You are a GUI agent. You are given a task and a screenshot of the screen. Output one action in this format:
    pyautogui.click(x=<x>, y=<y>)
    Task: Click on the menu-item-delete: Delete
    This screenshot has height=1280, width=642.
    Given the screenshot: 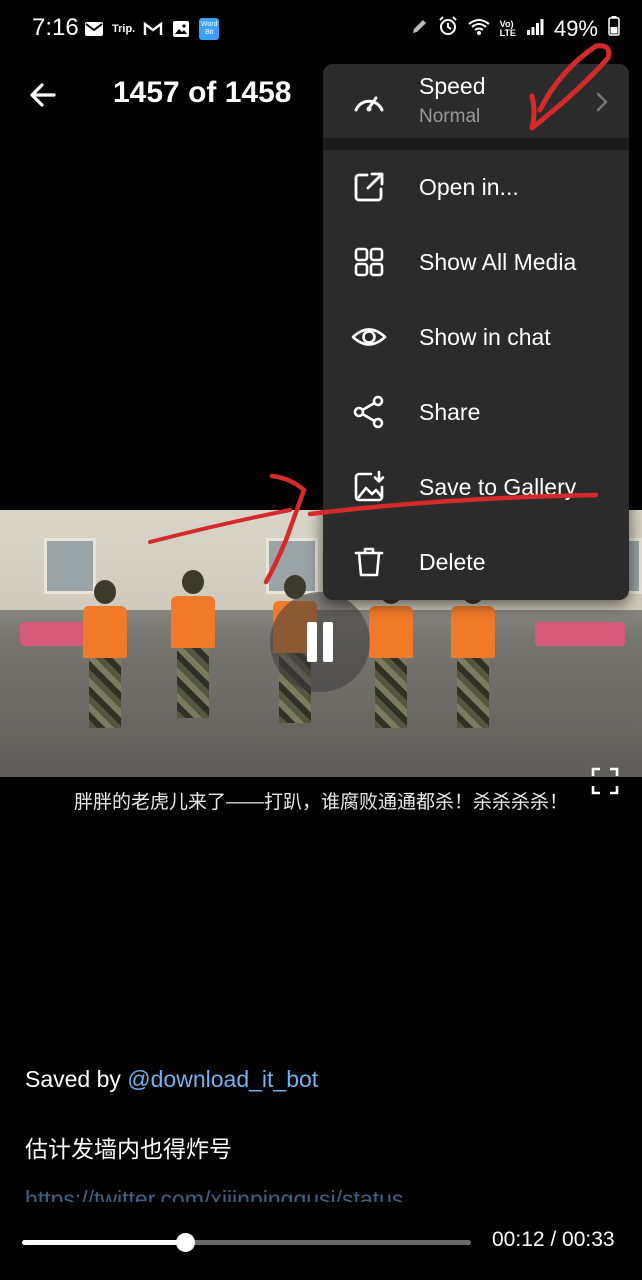 What is the action you would take?
    pyautogui.click(x=476, y=562)
    